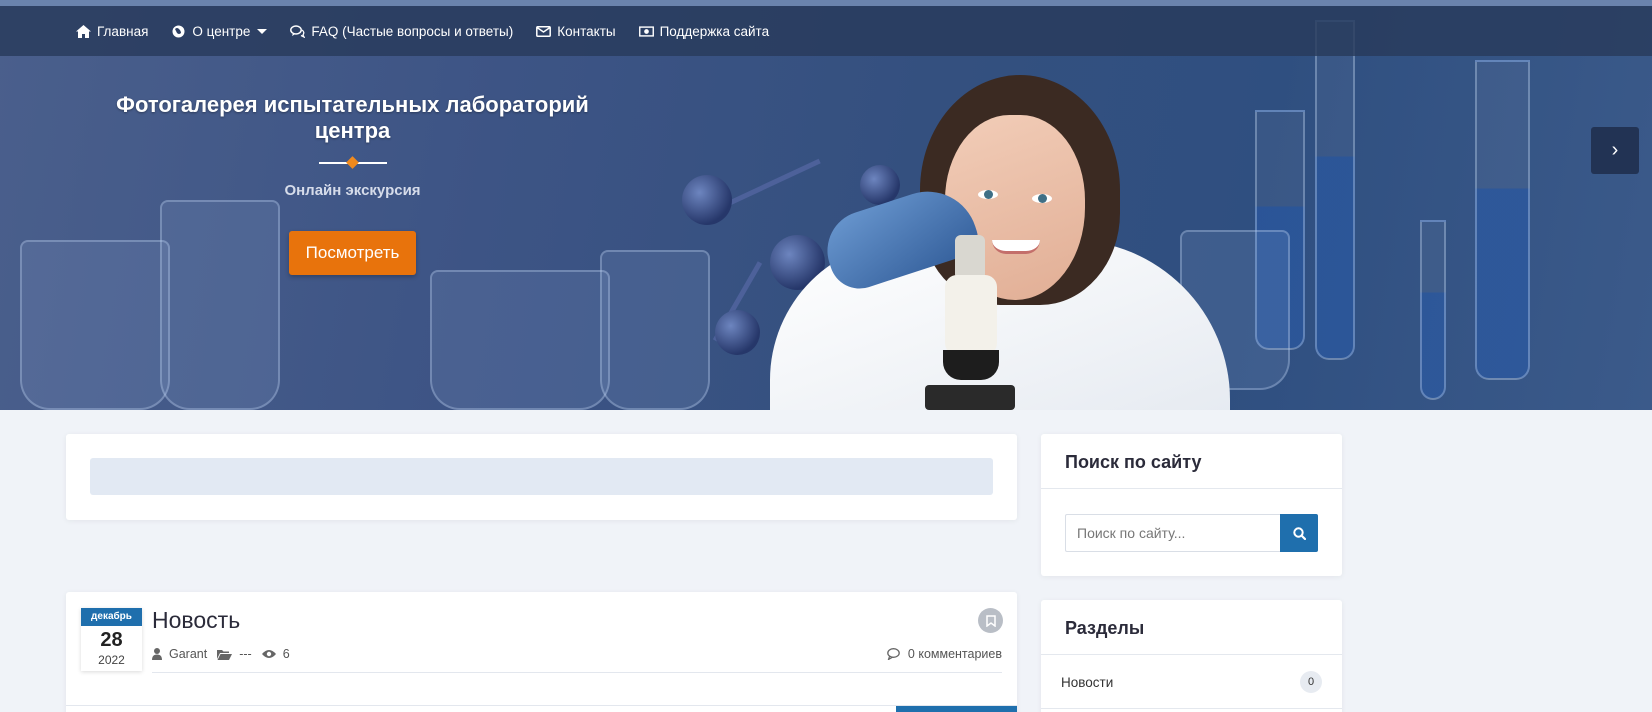 The image size is (1652, 712). Describe the element at coordinates (157, 654) in the screenshot. I see `user-icon` at that location.